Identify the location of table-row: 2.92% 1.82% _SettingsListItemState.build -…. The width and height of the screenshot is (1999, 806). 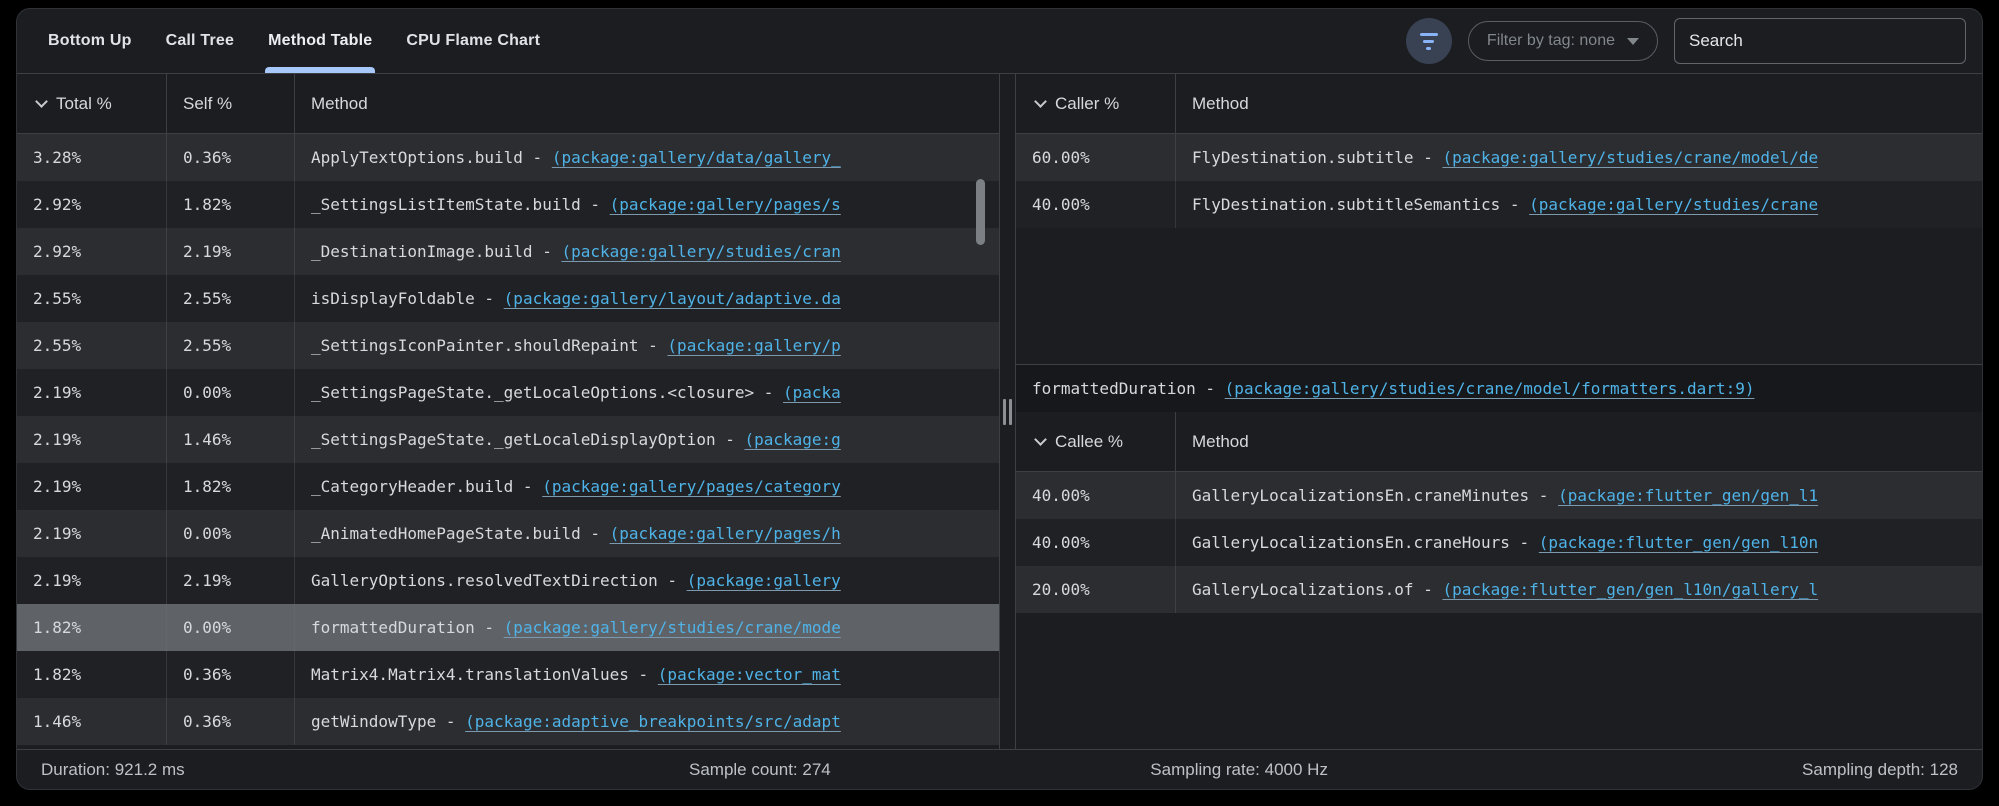
(508, 204).